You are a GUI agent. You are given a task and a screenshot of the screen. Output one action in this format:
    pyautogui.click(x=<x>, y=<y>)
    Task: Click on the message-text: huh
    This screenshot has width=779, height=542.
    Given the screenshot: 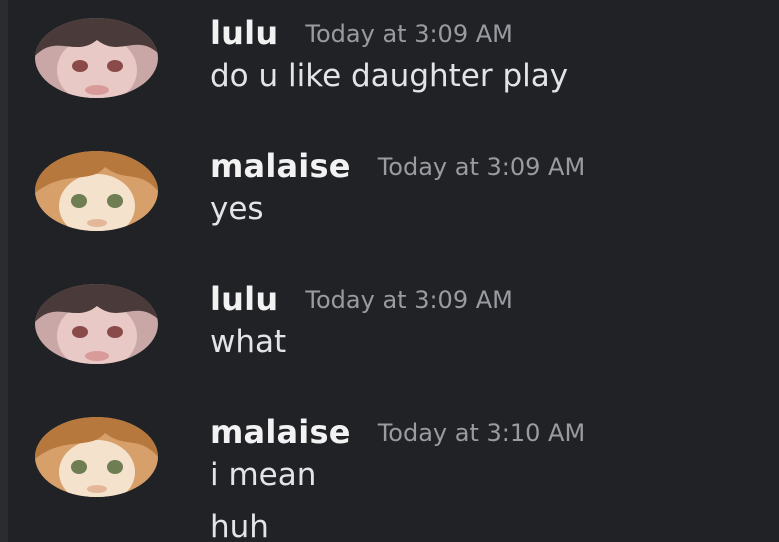 What is the action you would take?
    pyautogui.click(x=239, y=525)
    